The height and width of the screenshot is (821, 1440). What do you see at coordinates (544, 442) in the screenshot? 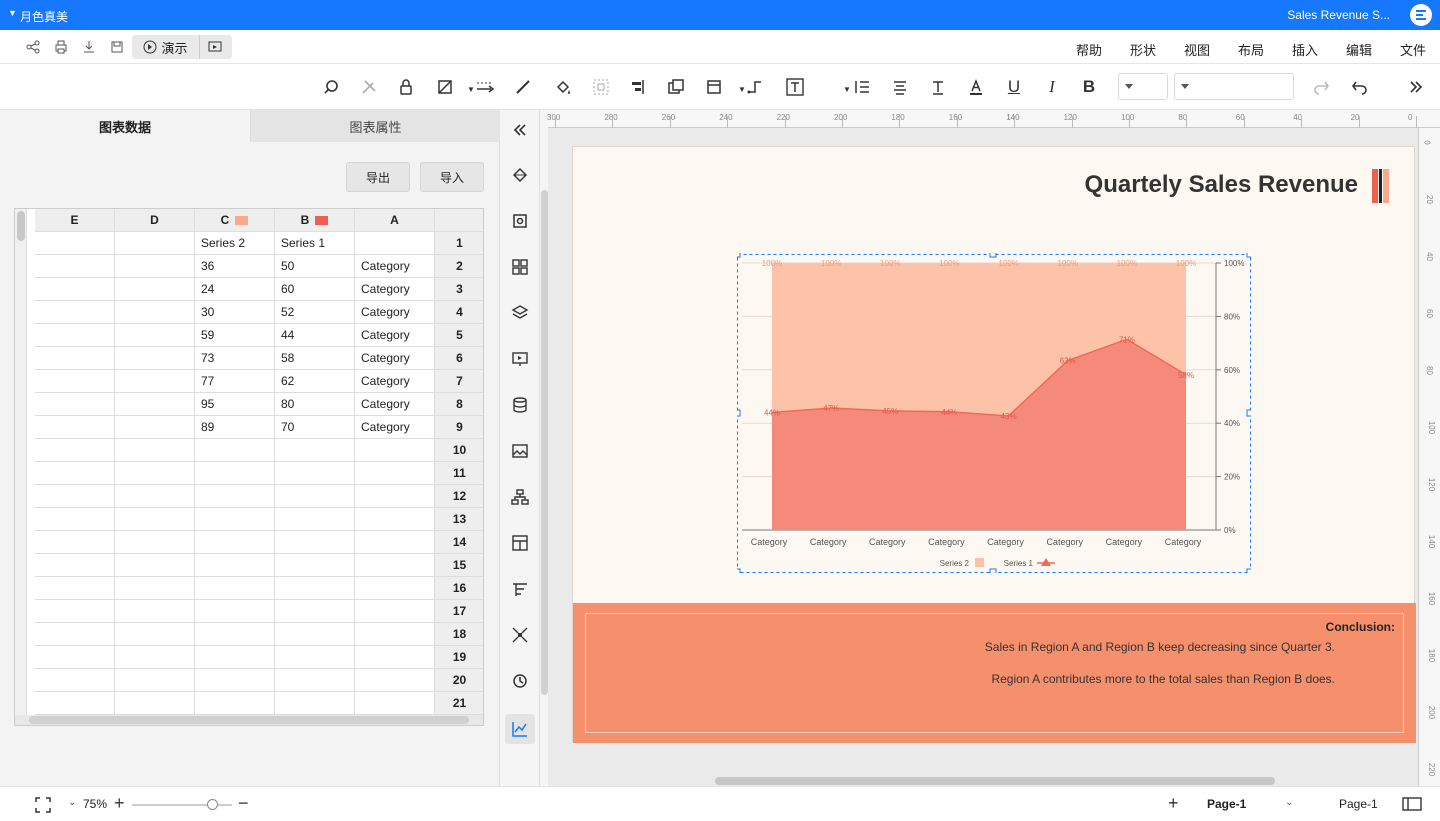
I see `panel-vertical-scrollbar` at bounding box center [544, 442].